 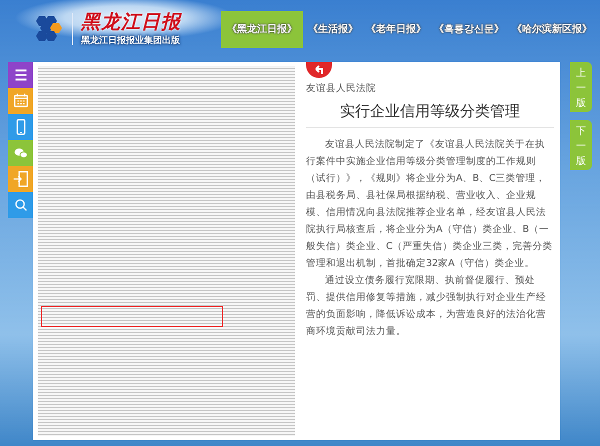 I want to click on document-import-icon, so click(x=20, y=179).